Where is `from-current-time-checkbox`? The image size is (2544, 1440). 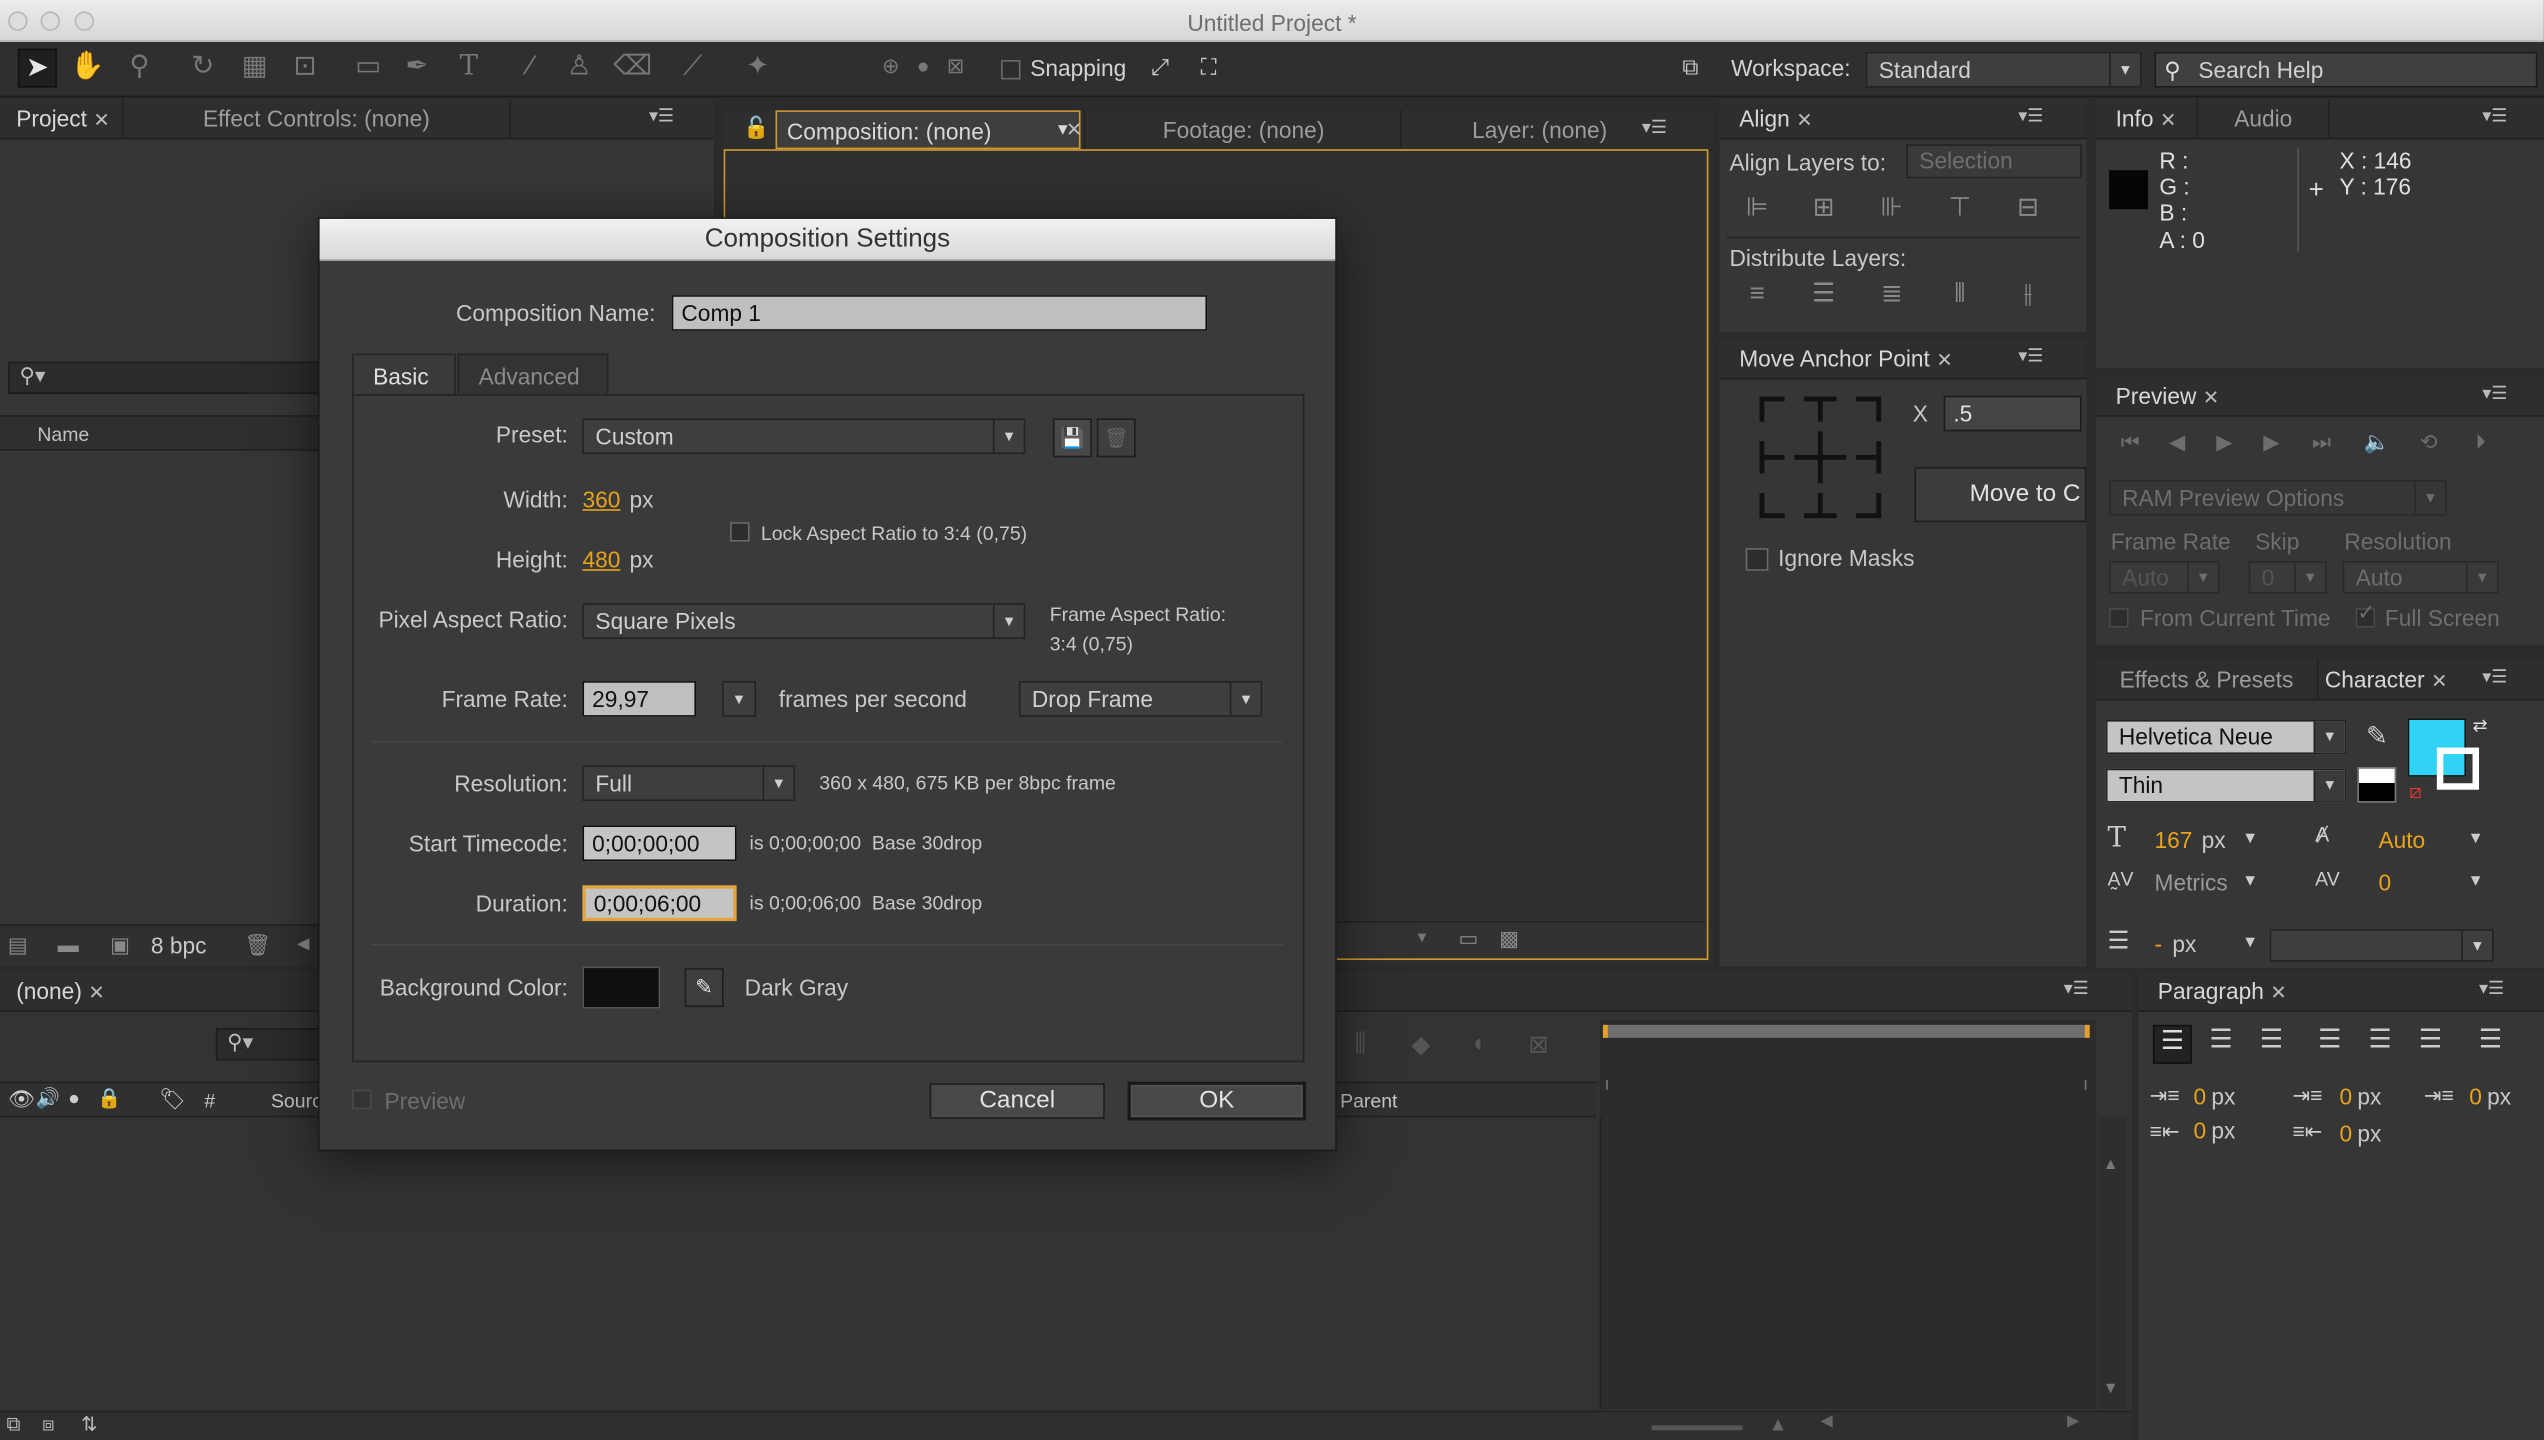 from-current-time-checkbox is located at coordinates (2119, 618).